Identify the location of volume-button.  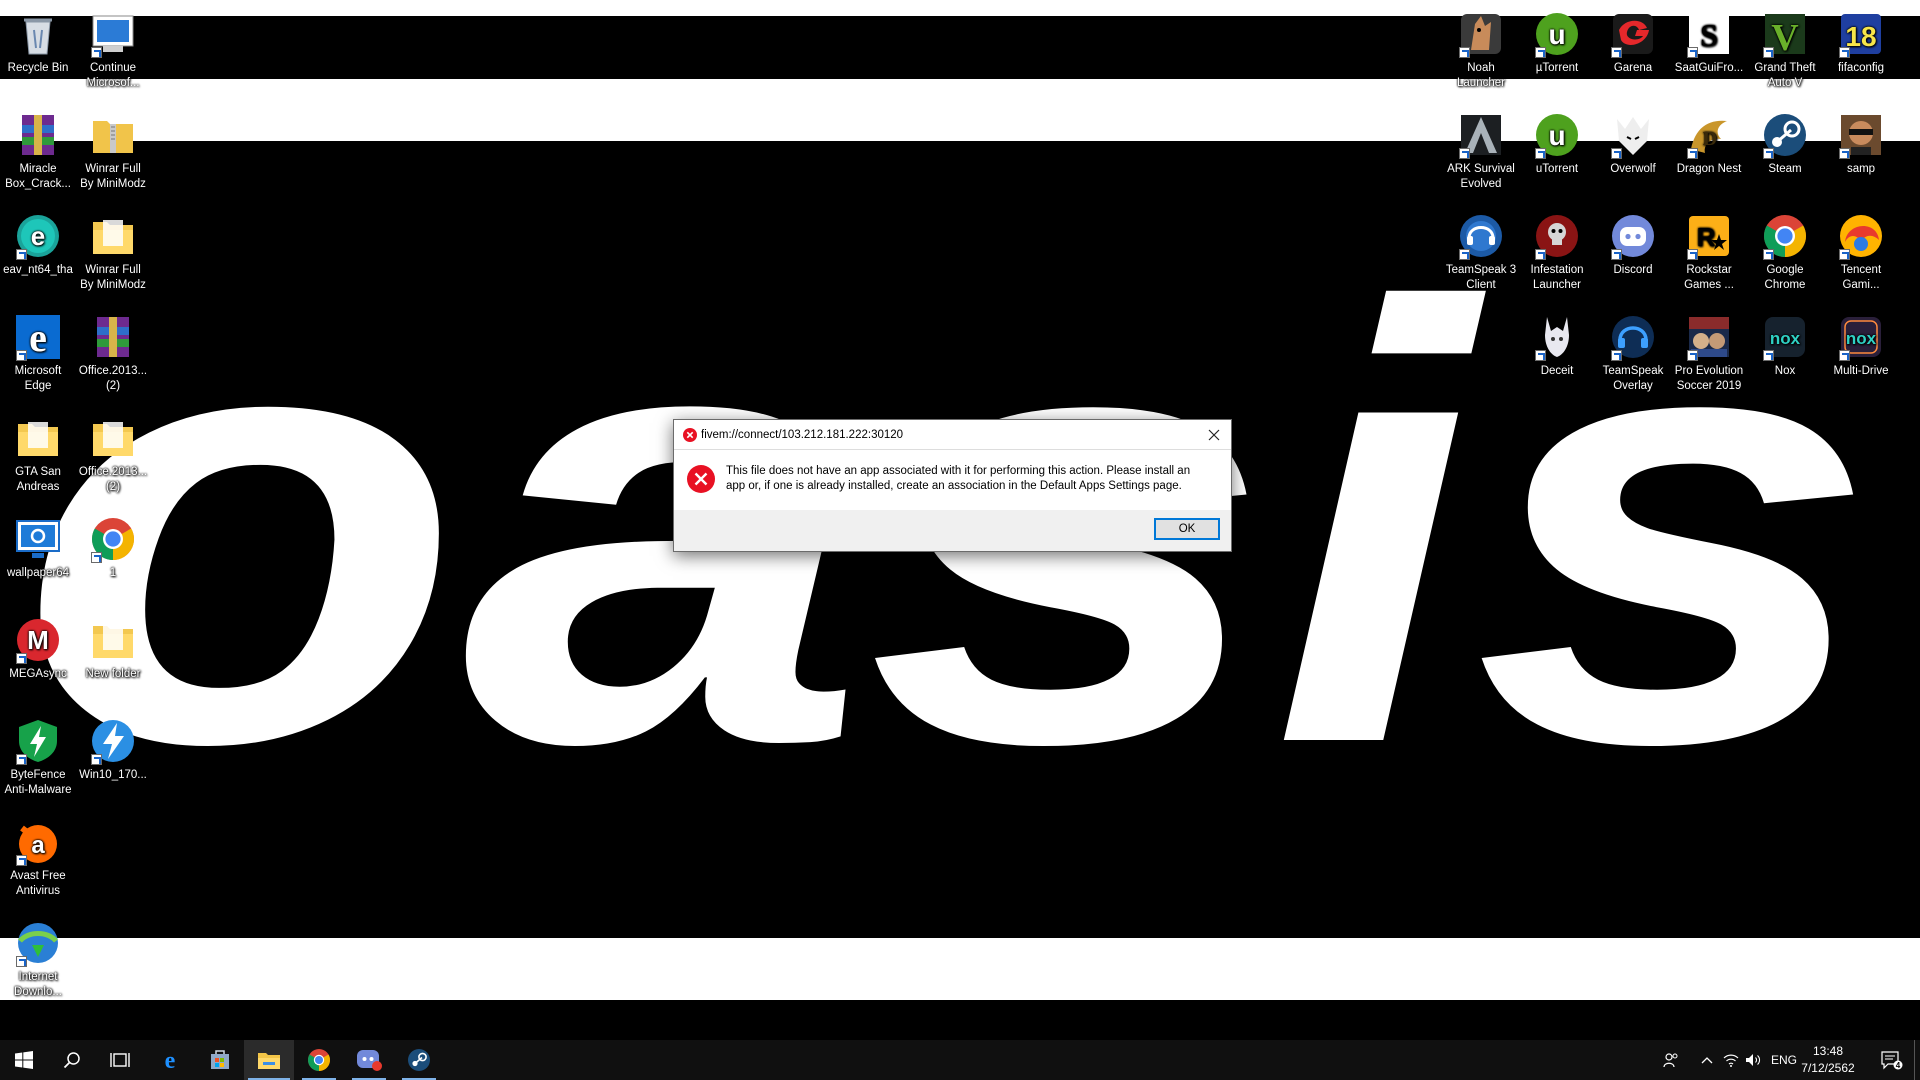
(1753, 1060).